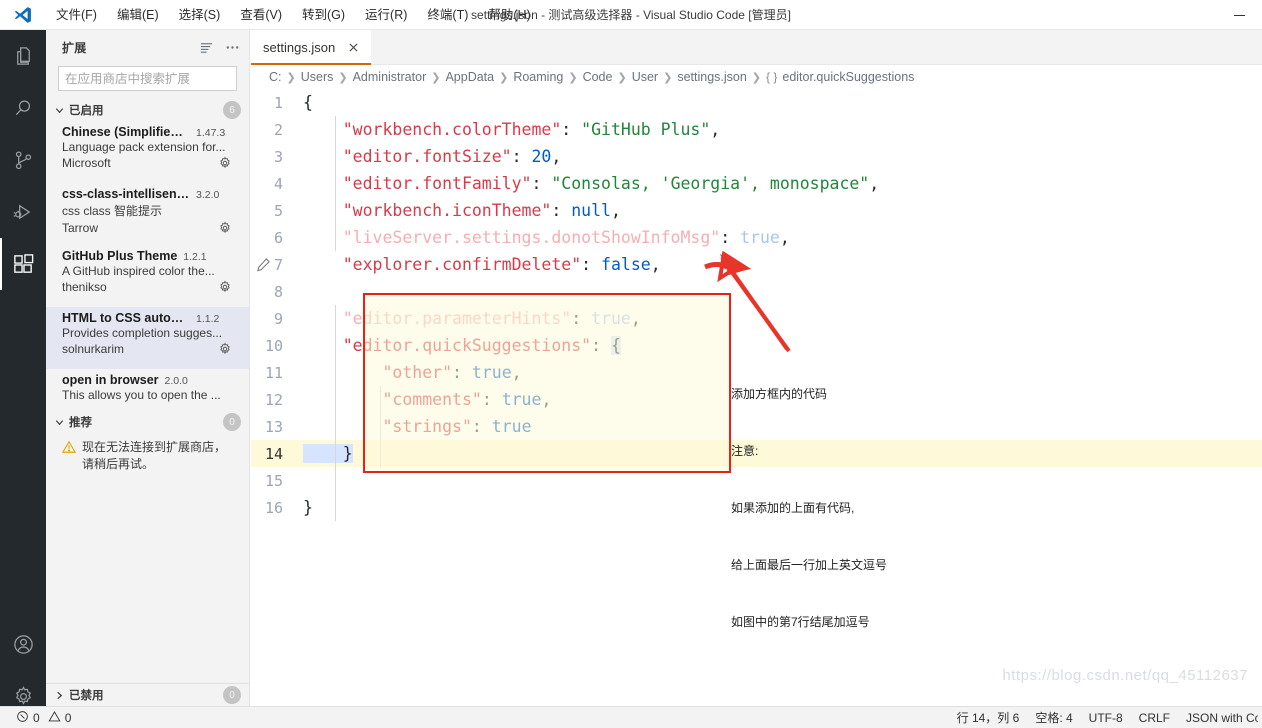 The width and height of the screenshot is (1262, 728). Describe the element at coordinates (278, 210) in the screenshot. I see `line-number: 5` at that location.